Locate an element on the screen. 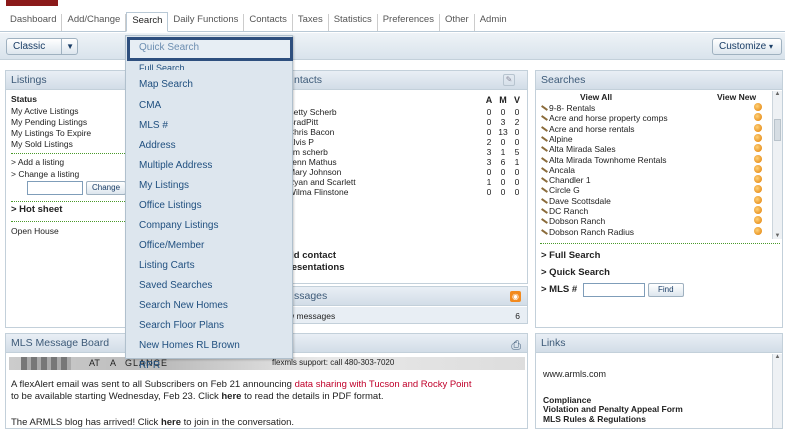  contact-name: Betty Scherb is located at coordinates (312, 112).